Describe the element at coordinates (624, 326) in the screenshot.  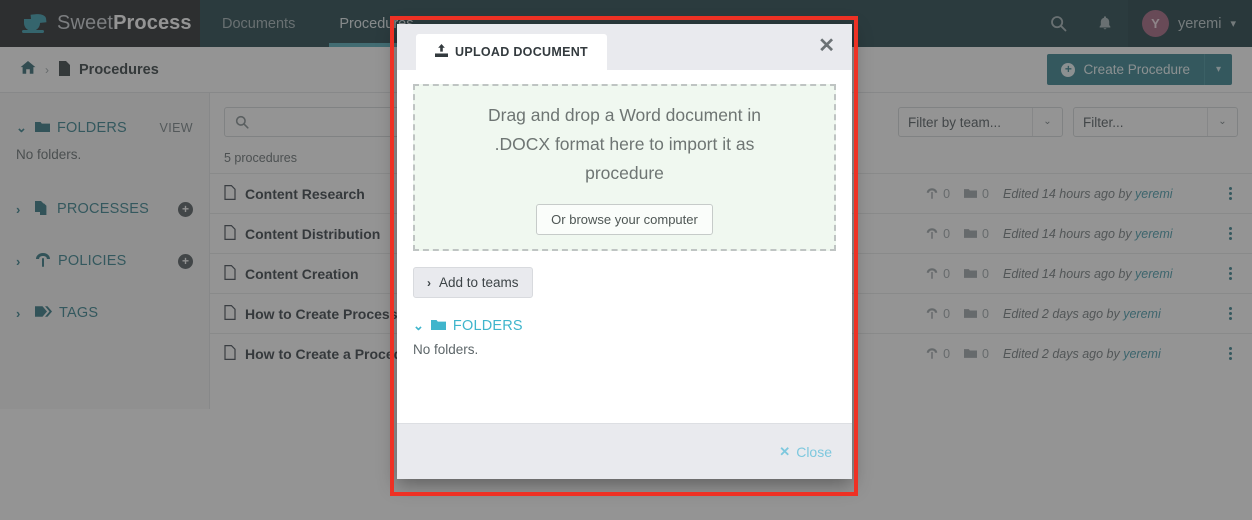
I see `modal-folders-section: ⌄ FOLDERS` at that location.